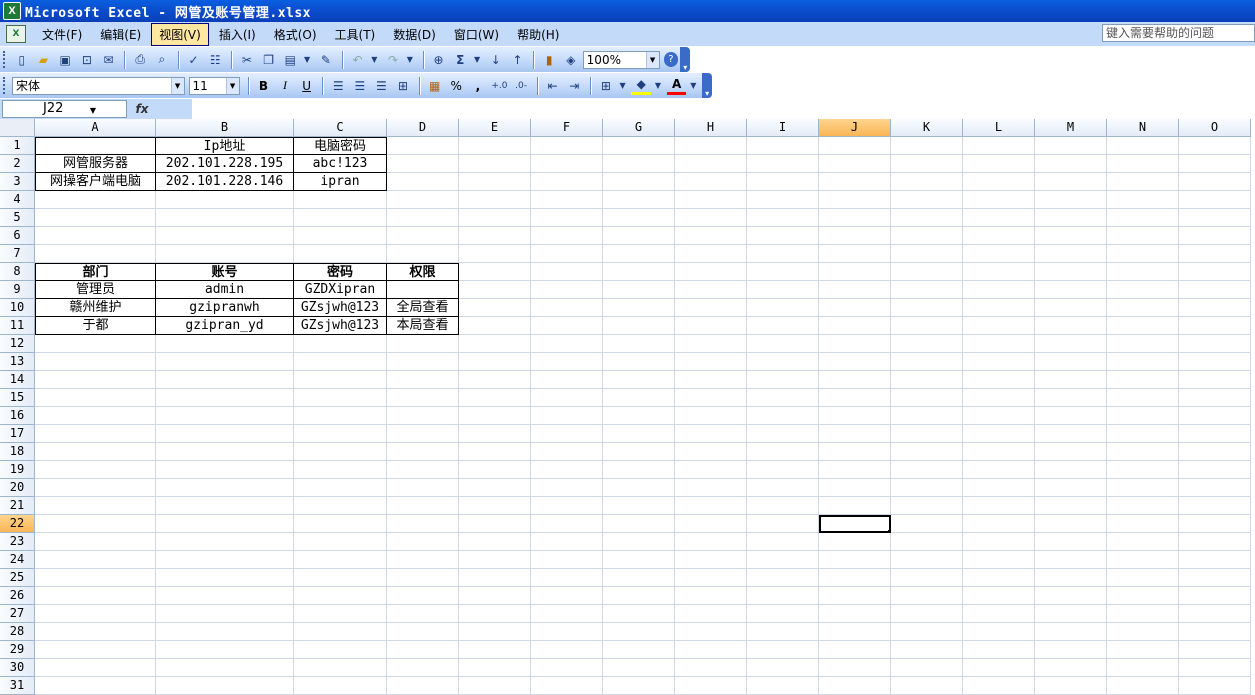  I want to click on cell-A24, so click(95, 560).